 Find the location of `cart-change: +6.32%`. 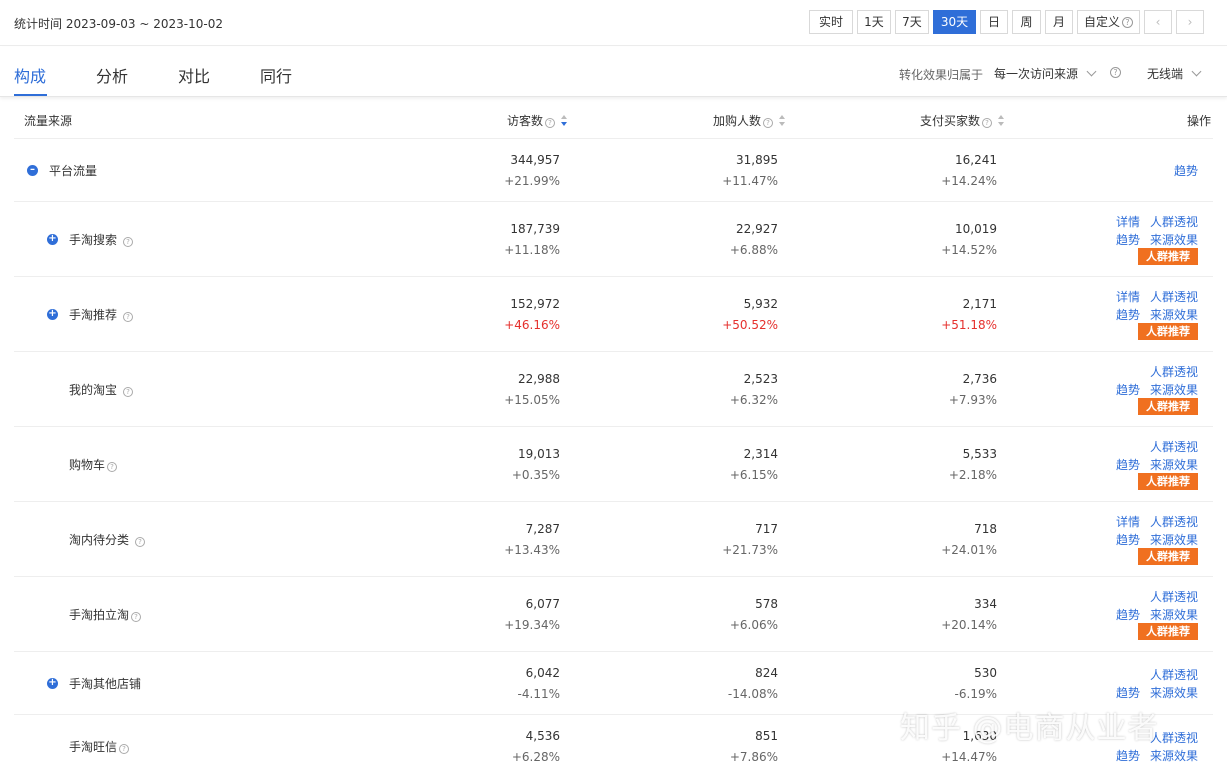

cart-change: +6.32% is located at coordinates (753, 400).